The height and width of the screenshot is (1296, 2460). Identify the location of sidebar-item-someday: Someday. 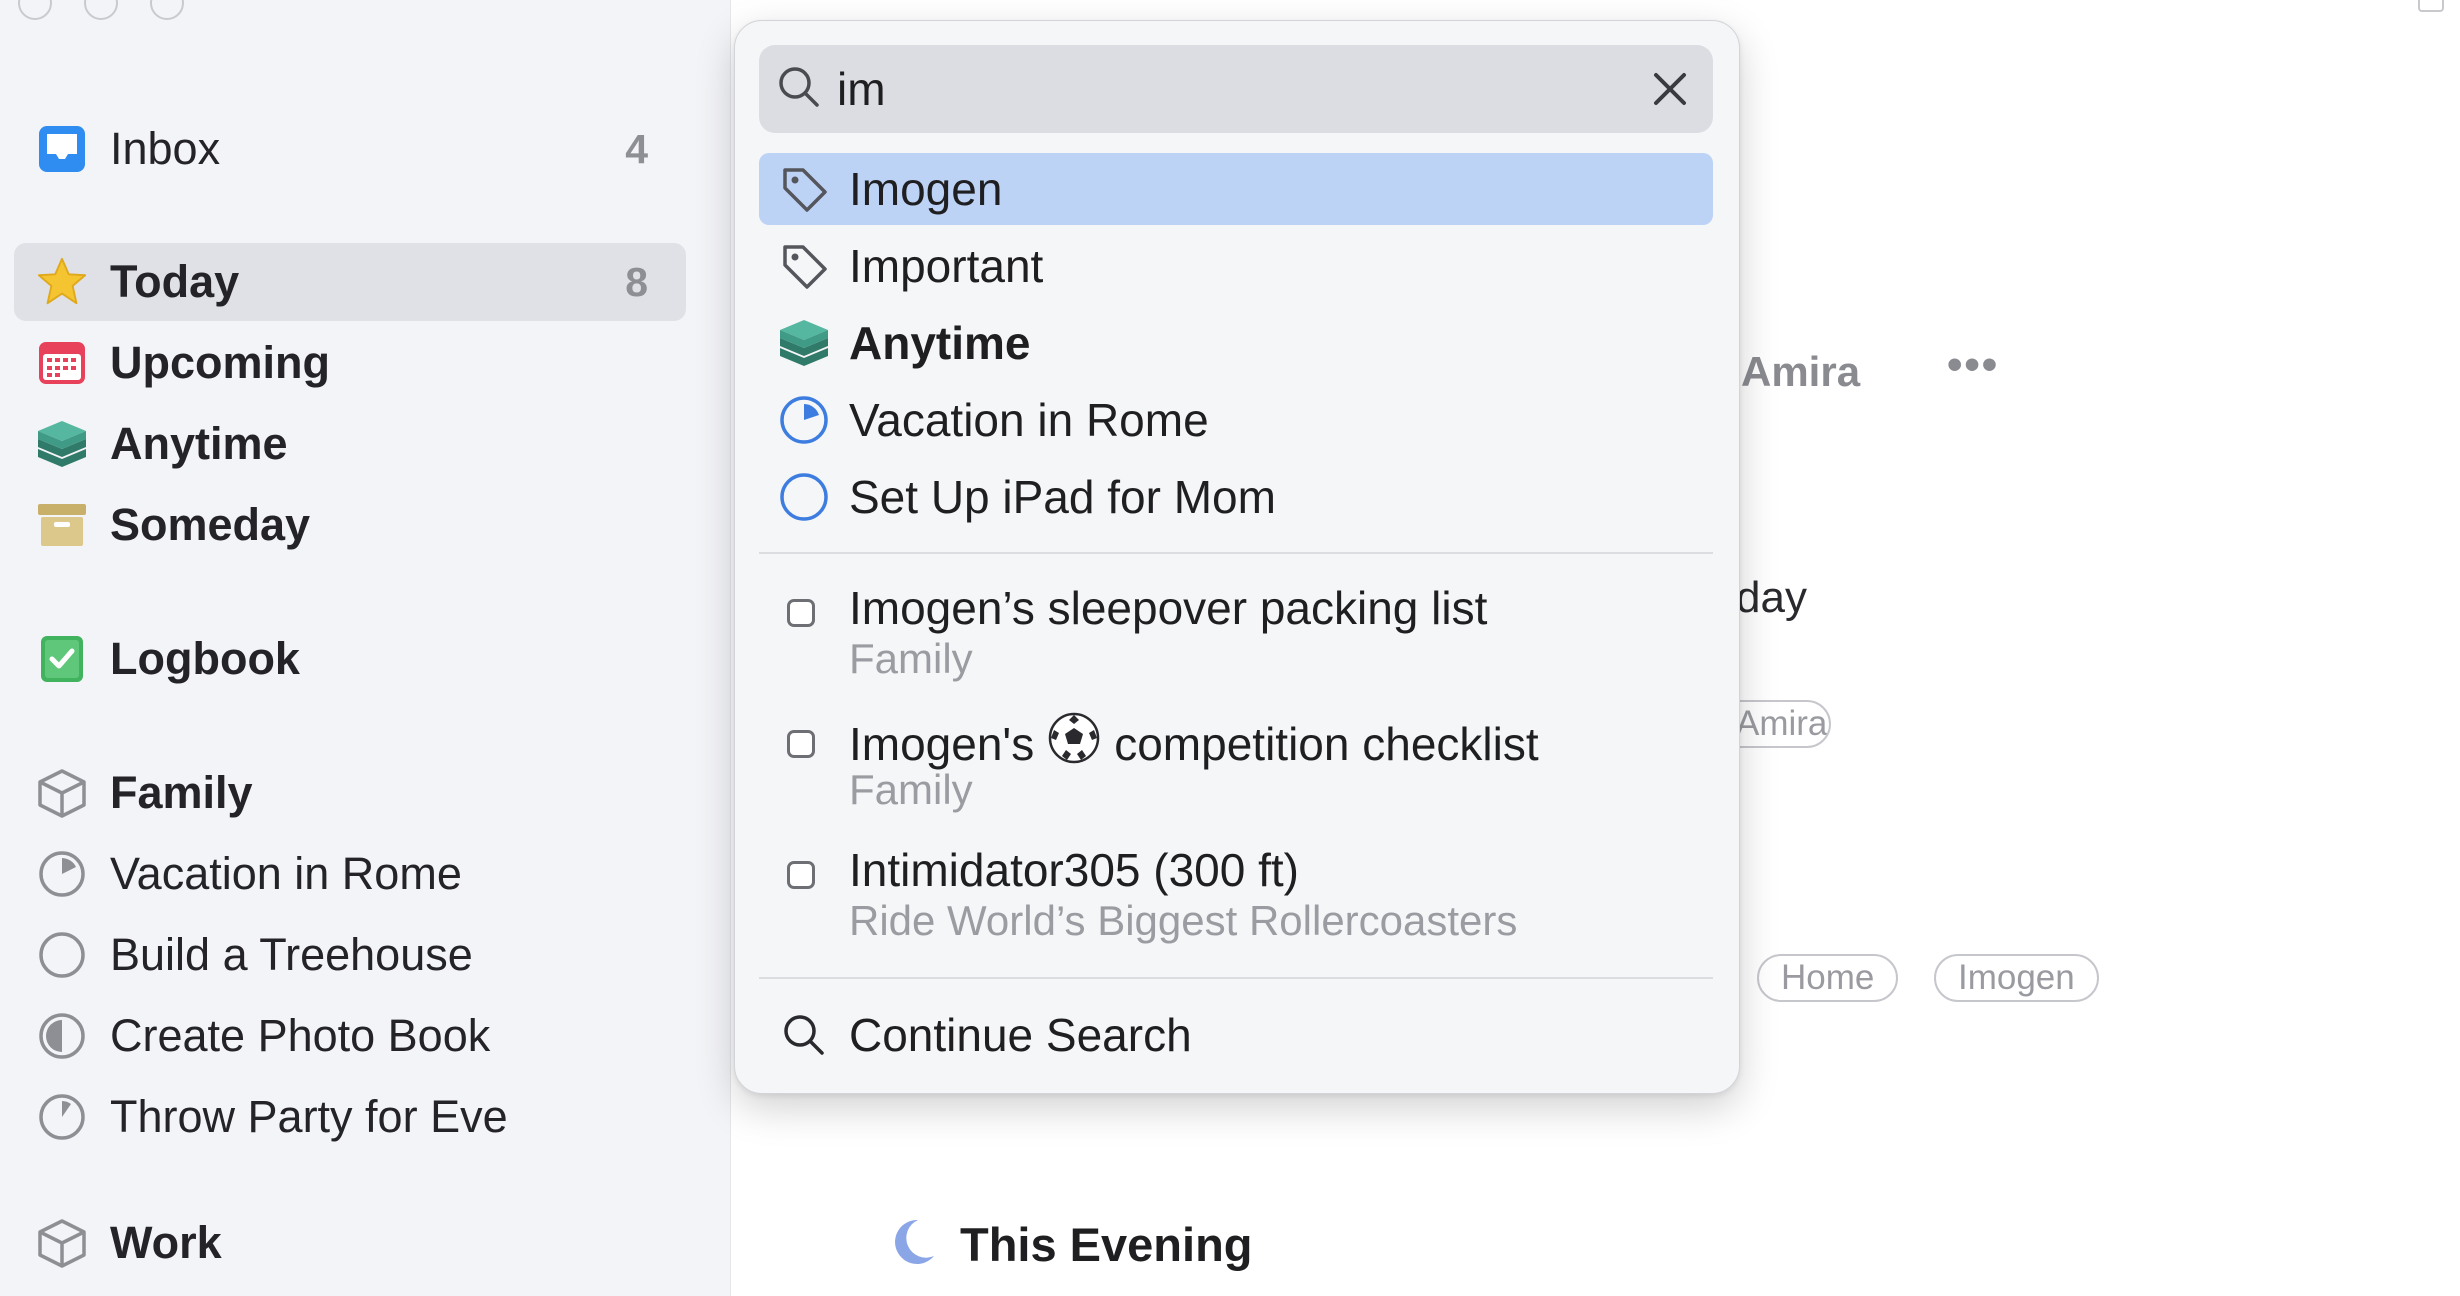
(350, 525).